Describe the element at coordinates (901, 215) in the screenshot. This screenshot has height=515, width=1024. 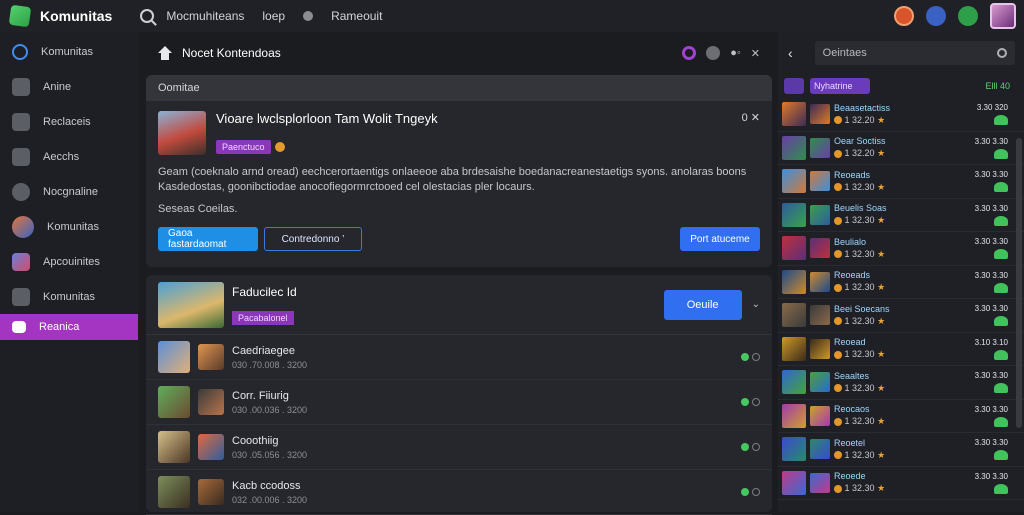
I see `list-item: Beuelis Soas 1 32.30 ★ 3.30 3.30` at that location.